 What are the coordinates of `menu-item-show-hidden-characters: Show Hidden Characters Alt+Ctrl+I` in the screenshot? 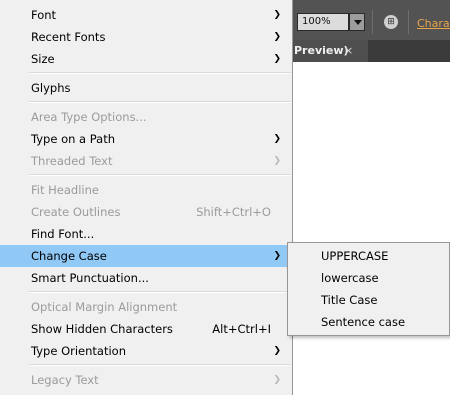 It's located at (146, 329).